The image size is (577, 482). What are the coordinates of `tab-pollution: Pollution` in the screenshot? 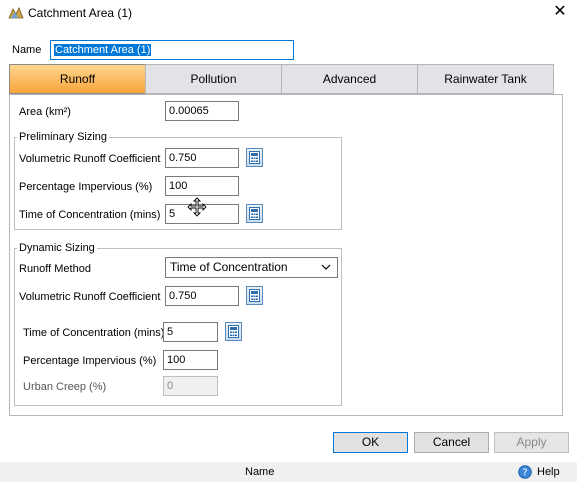 It's located at (213, 79).